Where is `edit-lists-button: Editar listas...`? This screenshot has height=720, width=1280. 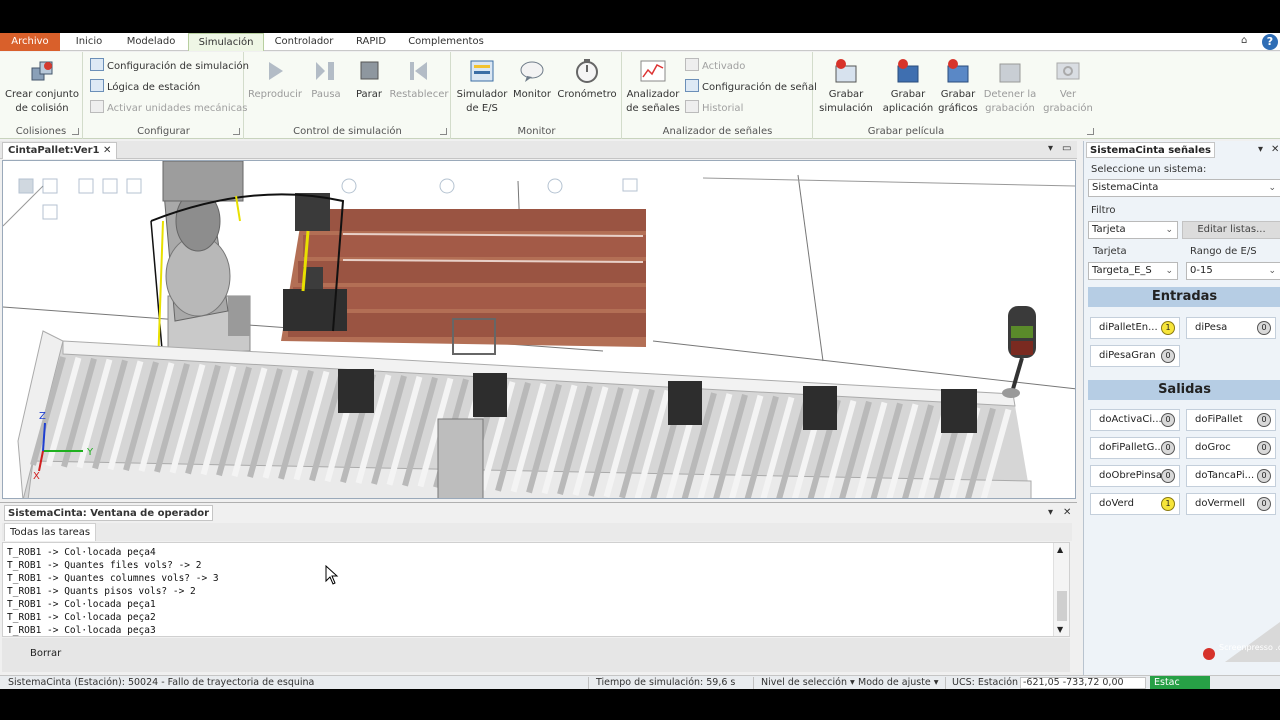 edit-lists-button: Editar listas... is located at coordinates (1231, 230).